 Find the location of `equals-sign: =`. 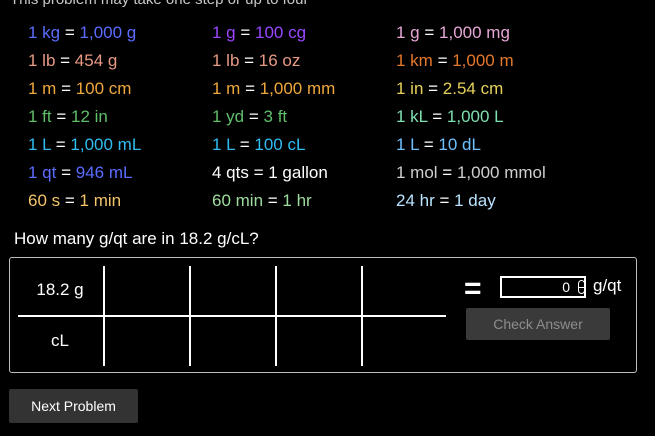

equals-sign: = is located at coordinates (473, 288).